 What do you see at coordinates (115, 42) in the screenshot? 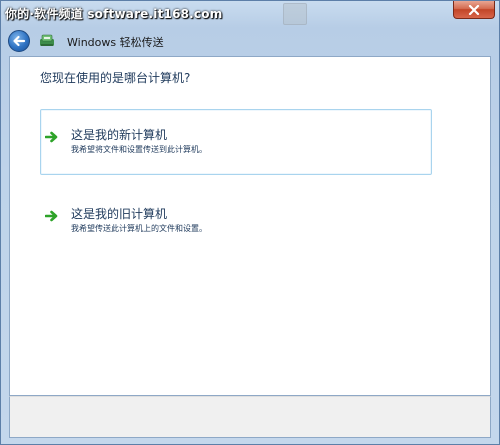
I see `app-title: Windows 轻松传送` at bounding box center [115, 42].